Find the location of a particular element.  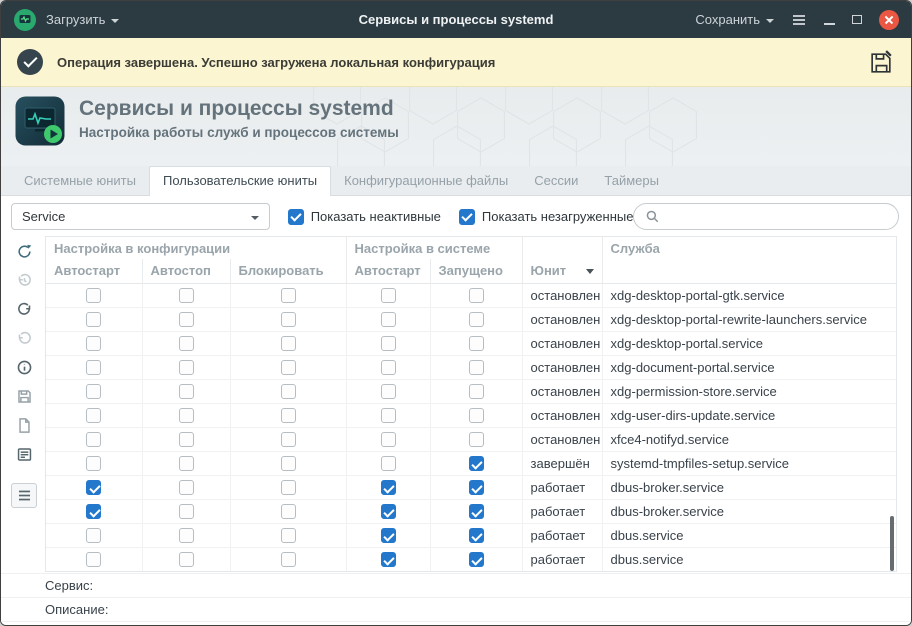

table-row: остановлен xdg-desktop-portal.service is located at coordinates (471, 342).